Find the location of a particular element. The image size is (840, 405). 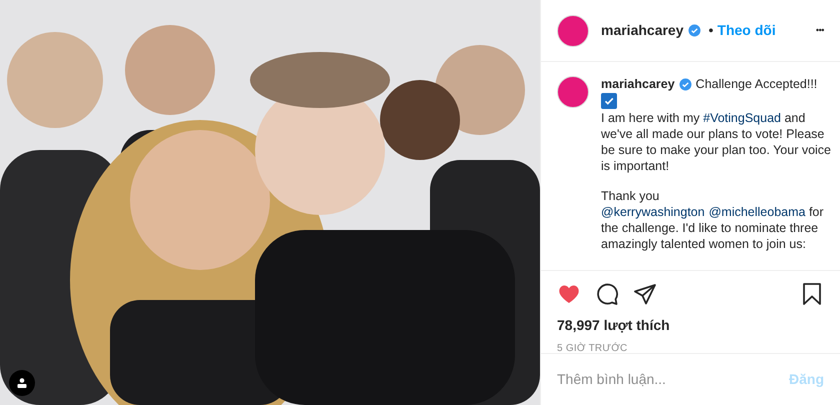

caption-text: Thank you @kerrywashington @michelleobama for the challenge. I'd like to nominate three amazingly talented women to join us: is located at coordinates (713, 220).